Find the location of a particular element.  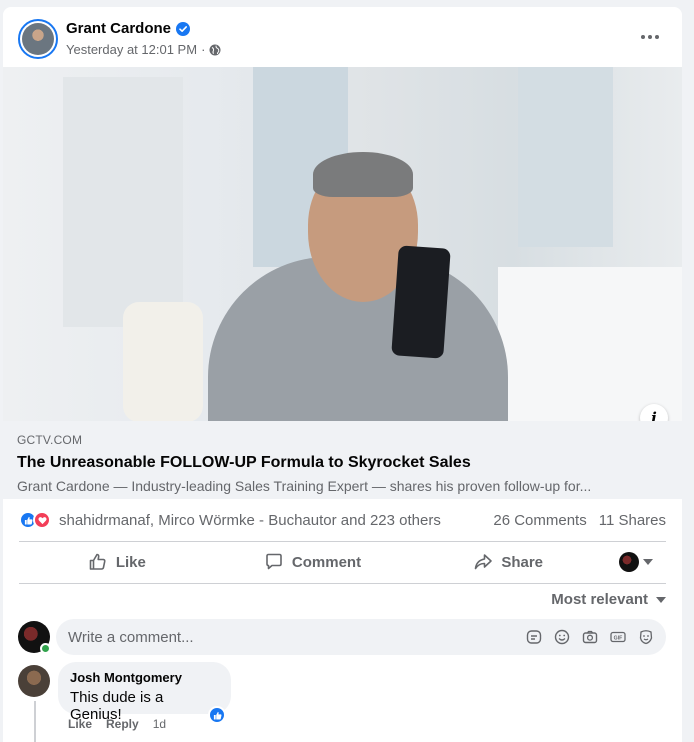

comment-like-reaction-icon is located at coordinates (217, 715).